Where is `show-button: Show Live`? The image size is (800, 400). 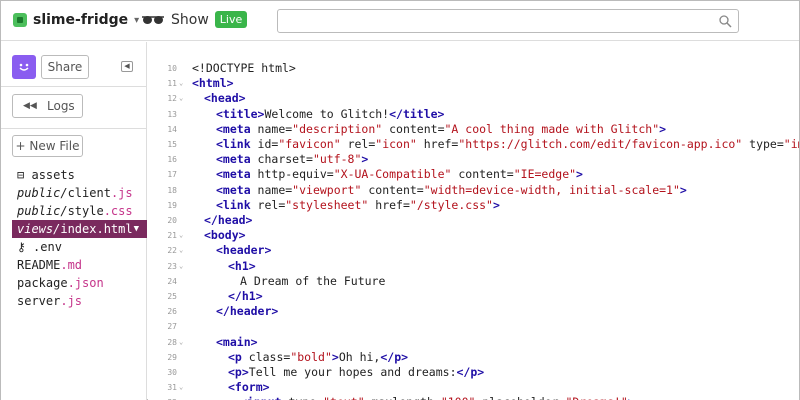 show-button: Show Live is located at coordinates (194, 19).